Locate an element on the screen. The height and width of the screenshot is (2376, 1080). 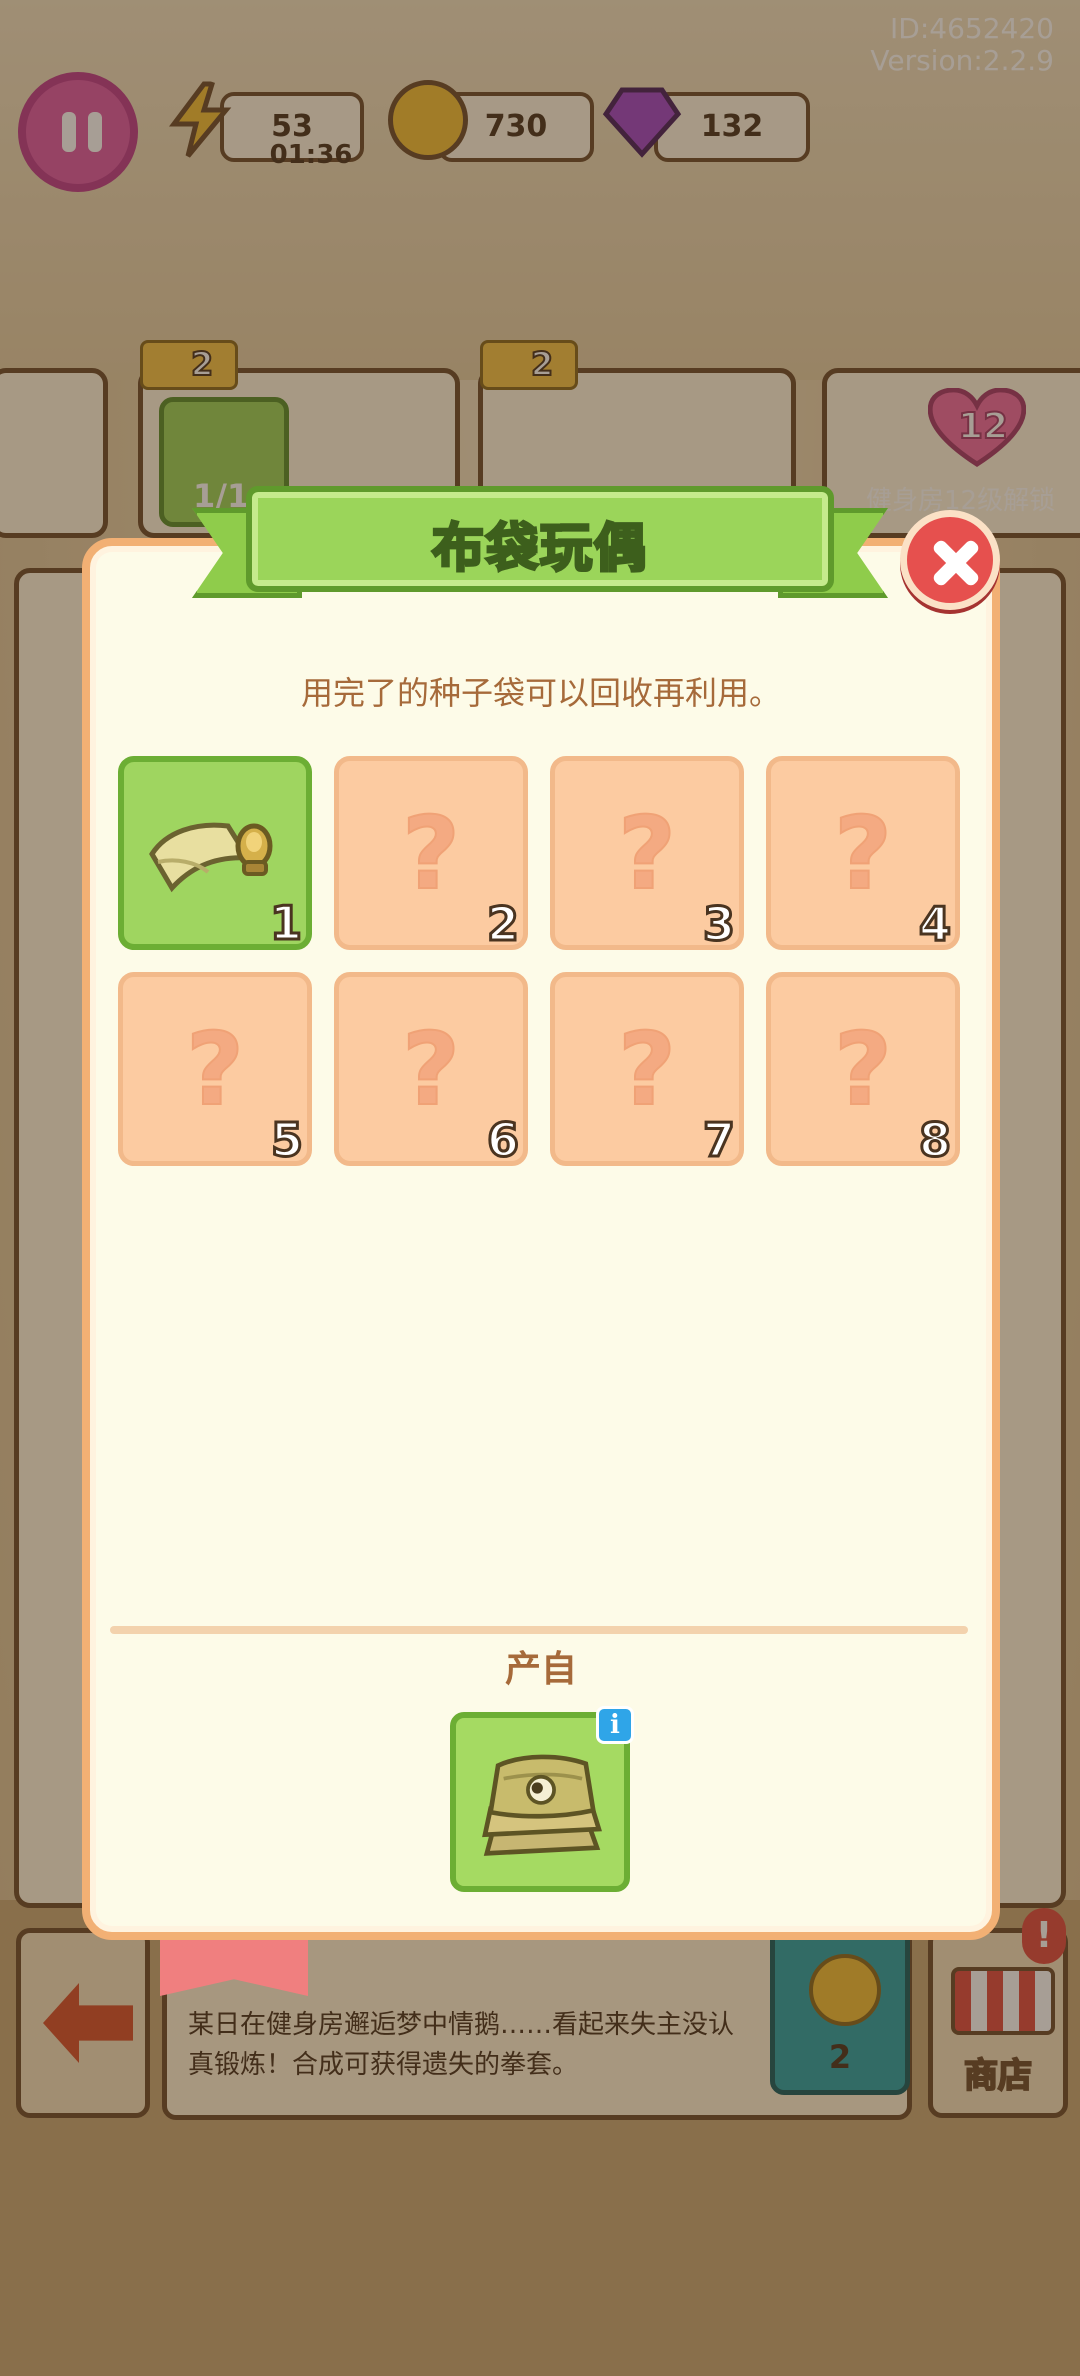
slot-number: 2 is located at coordinates (502, 924).